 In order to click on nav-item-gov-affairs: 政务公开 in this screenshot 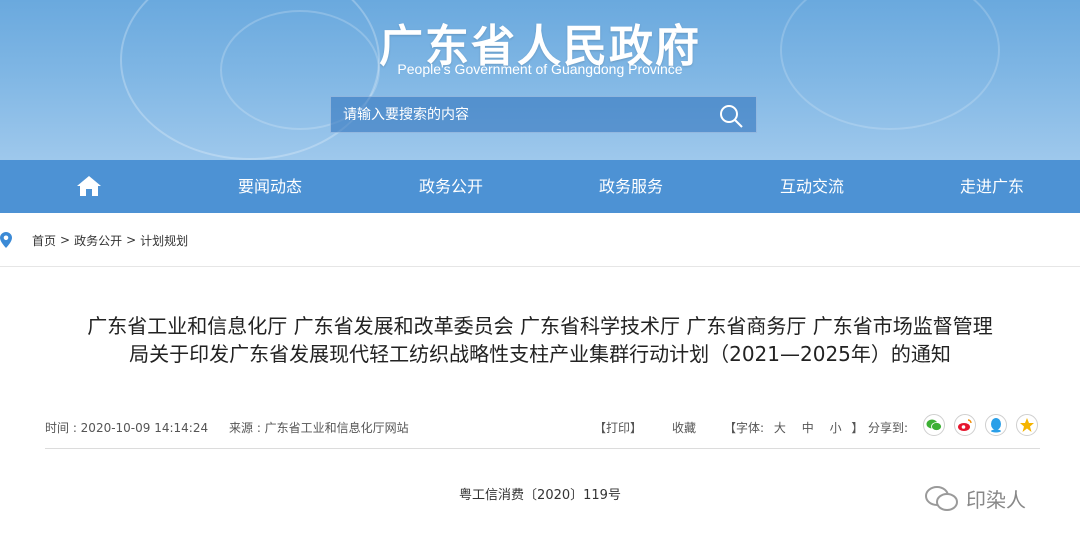, I will do `click(451, 186)`.